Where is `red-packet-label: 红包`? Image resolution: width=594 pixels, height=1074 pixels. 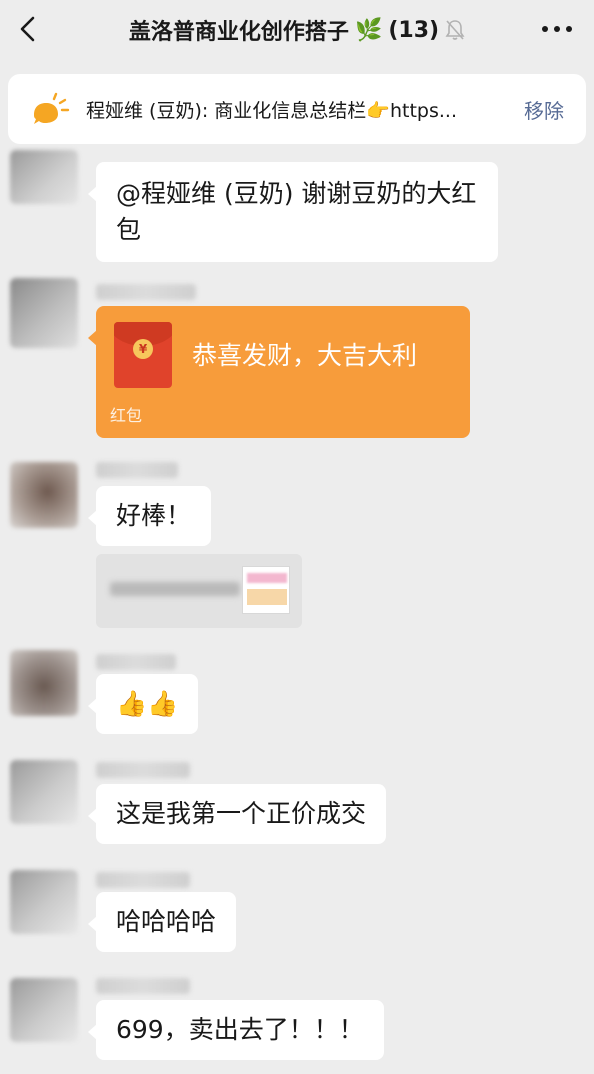
red-packet-label: 红包 is located at coordinates (126, 415).